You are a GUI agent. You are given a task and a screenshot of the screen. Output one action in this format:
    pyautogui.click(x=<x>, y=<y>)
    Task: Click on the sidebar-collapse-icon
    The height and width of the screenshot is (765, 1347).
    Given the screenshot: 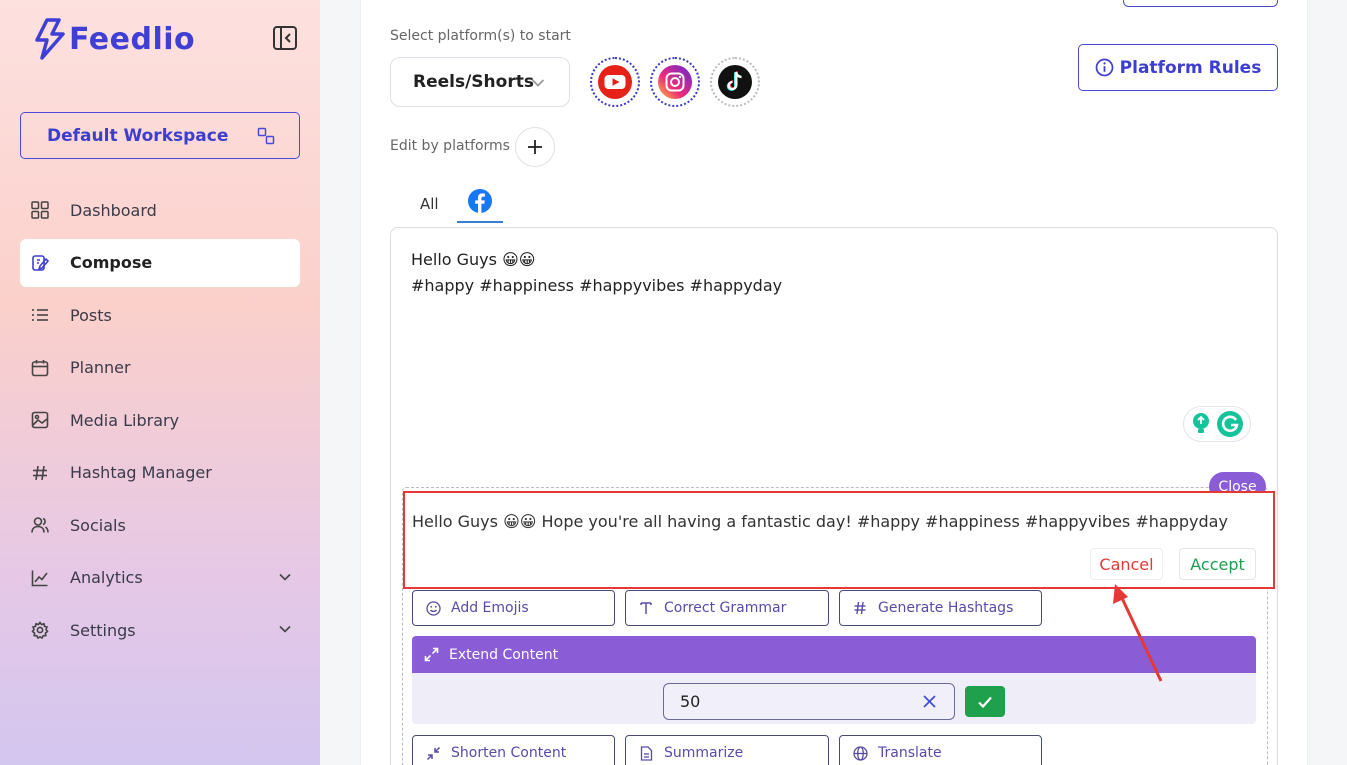 What is the action you would take?
    pyautogui.click(x=285, y=38)
    